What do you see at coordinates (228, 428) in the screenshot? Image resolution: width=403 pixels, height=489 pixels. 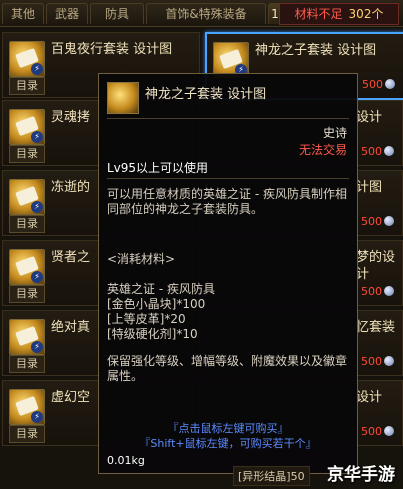 I see `buy-hint: 『点击鼠标左键可购买』` at bounding box center [228, 428].